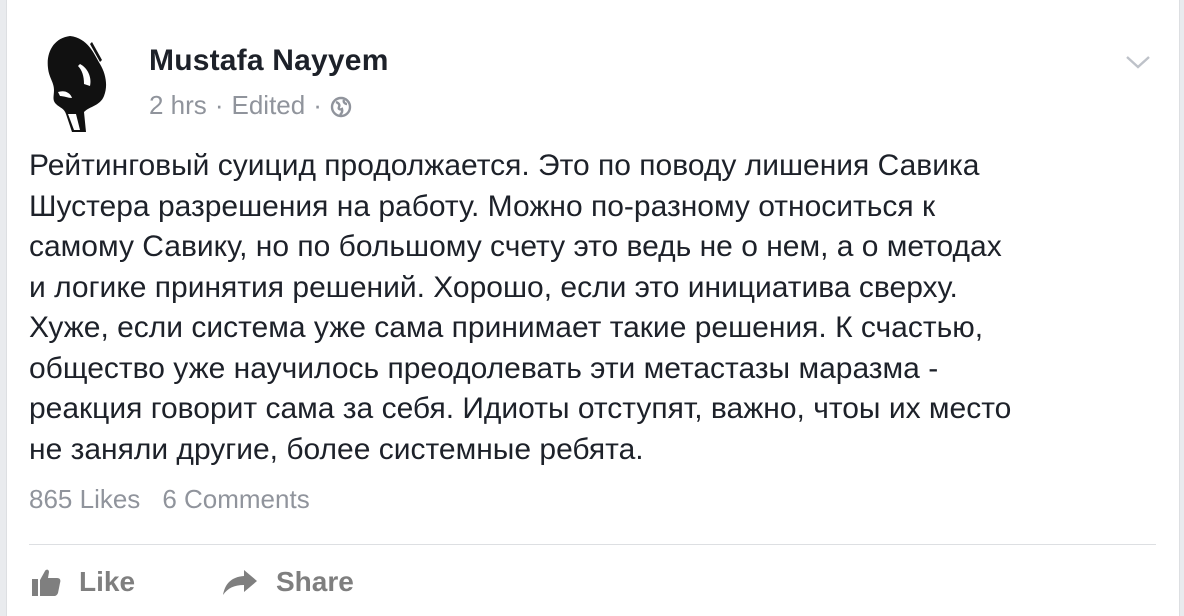 The width and height of the screenshot is (1184, 616). Describe the element at coordinates (240, 582) in the screenshot. I see `share-arrow-icon` at that location.